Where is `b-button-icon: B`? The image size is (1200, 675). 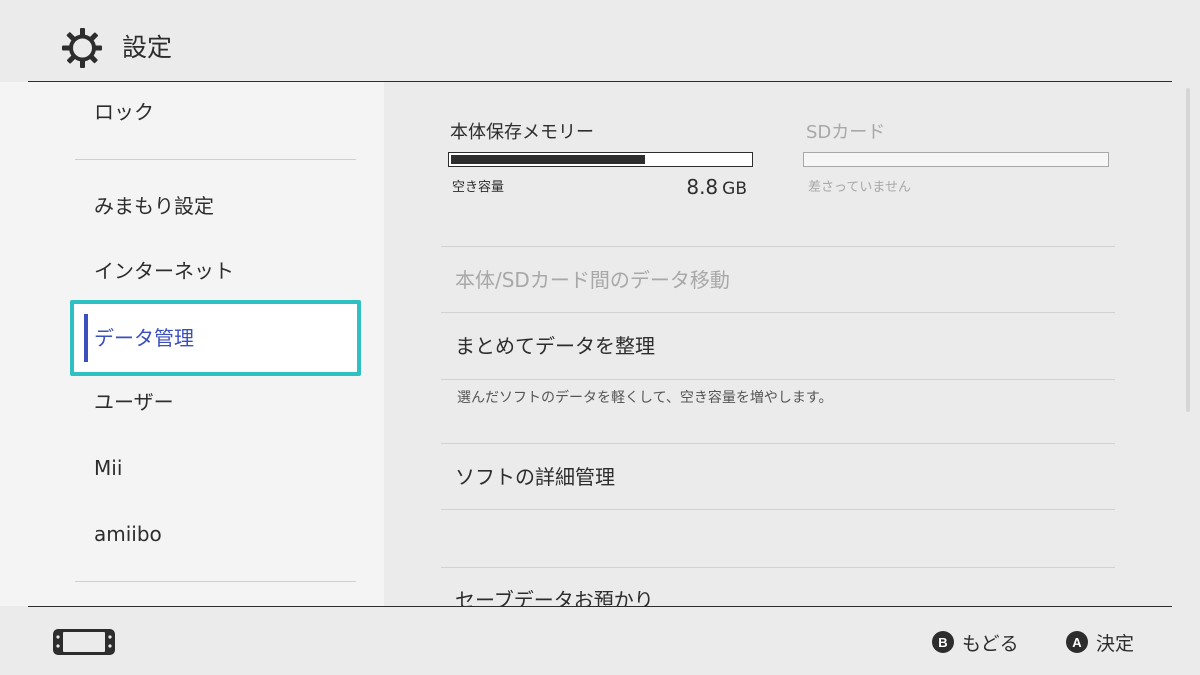 b-button-icon: B is located at coordinates (943, 642).